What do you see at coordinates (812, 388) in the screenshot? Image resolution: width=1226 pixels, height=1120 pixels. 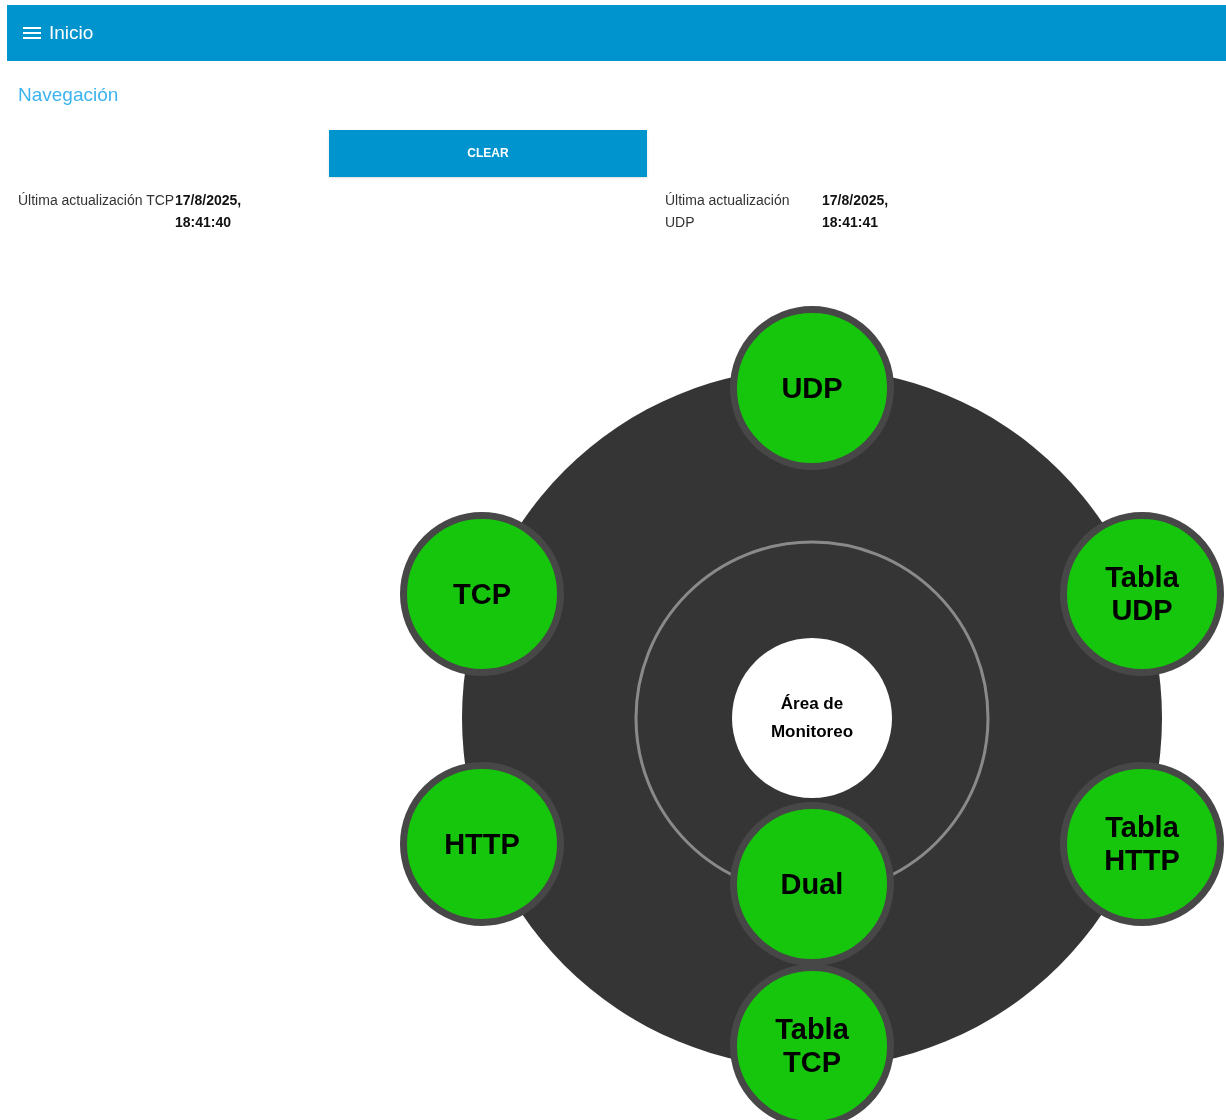 I see `nav-node-button: UDP` at bounding box center [812, 388].